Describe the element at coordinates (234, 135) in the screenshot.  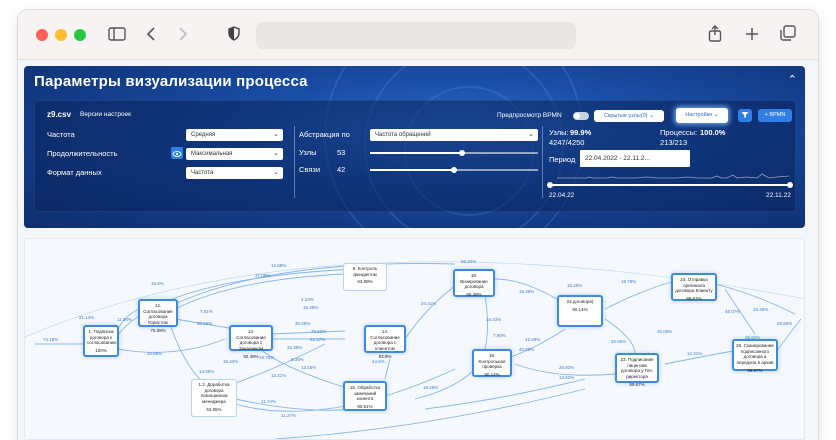
I see `frequency-select: Средняя ⌄` at that location.